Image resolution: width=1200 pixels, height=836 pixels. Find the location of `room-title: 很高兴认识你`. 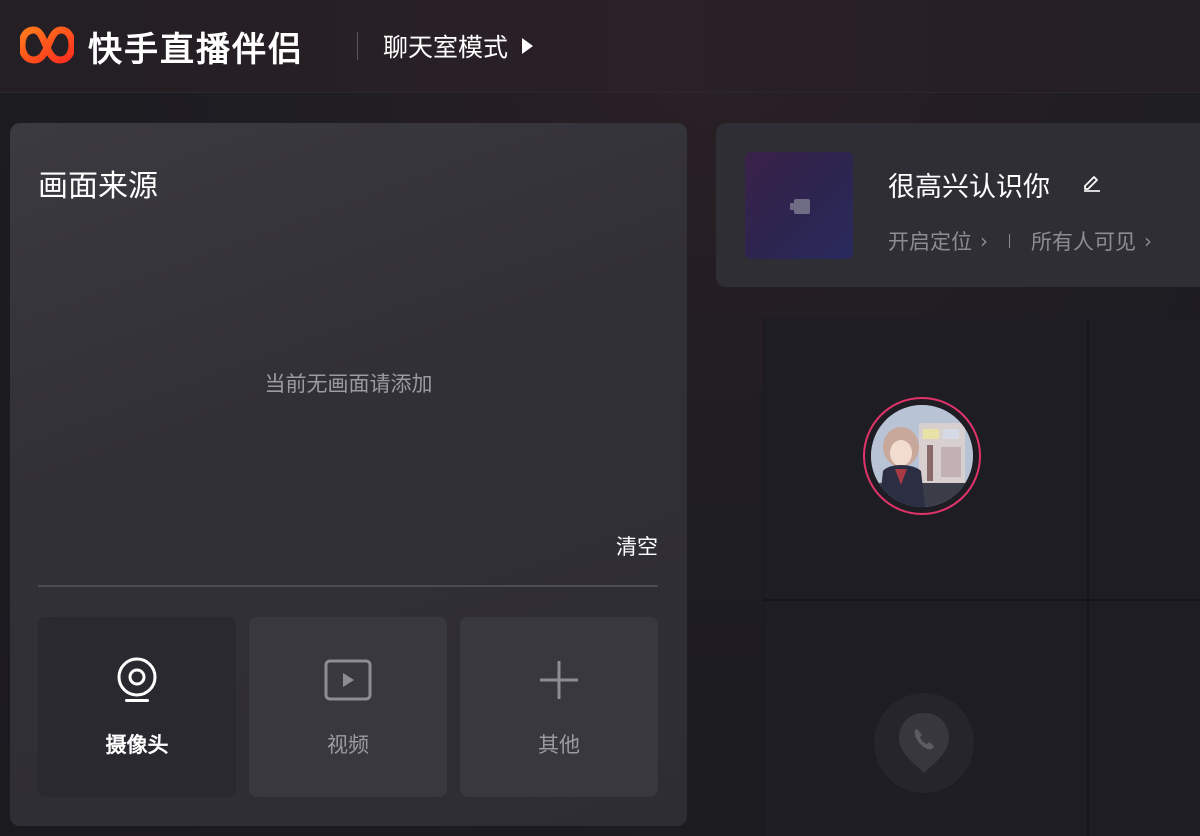

room-title: 很高兴认识你 is located at coordinates (969, 187).